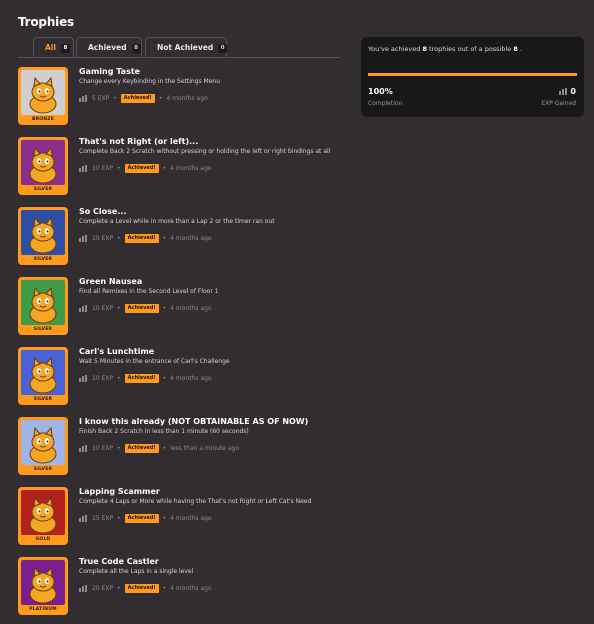  Describe the element at coordinates (515, 49) in the screenshot. I see `total-count: 8` at that location.